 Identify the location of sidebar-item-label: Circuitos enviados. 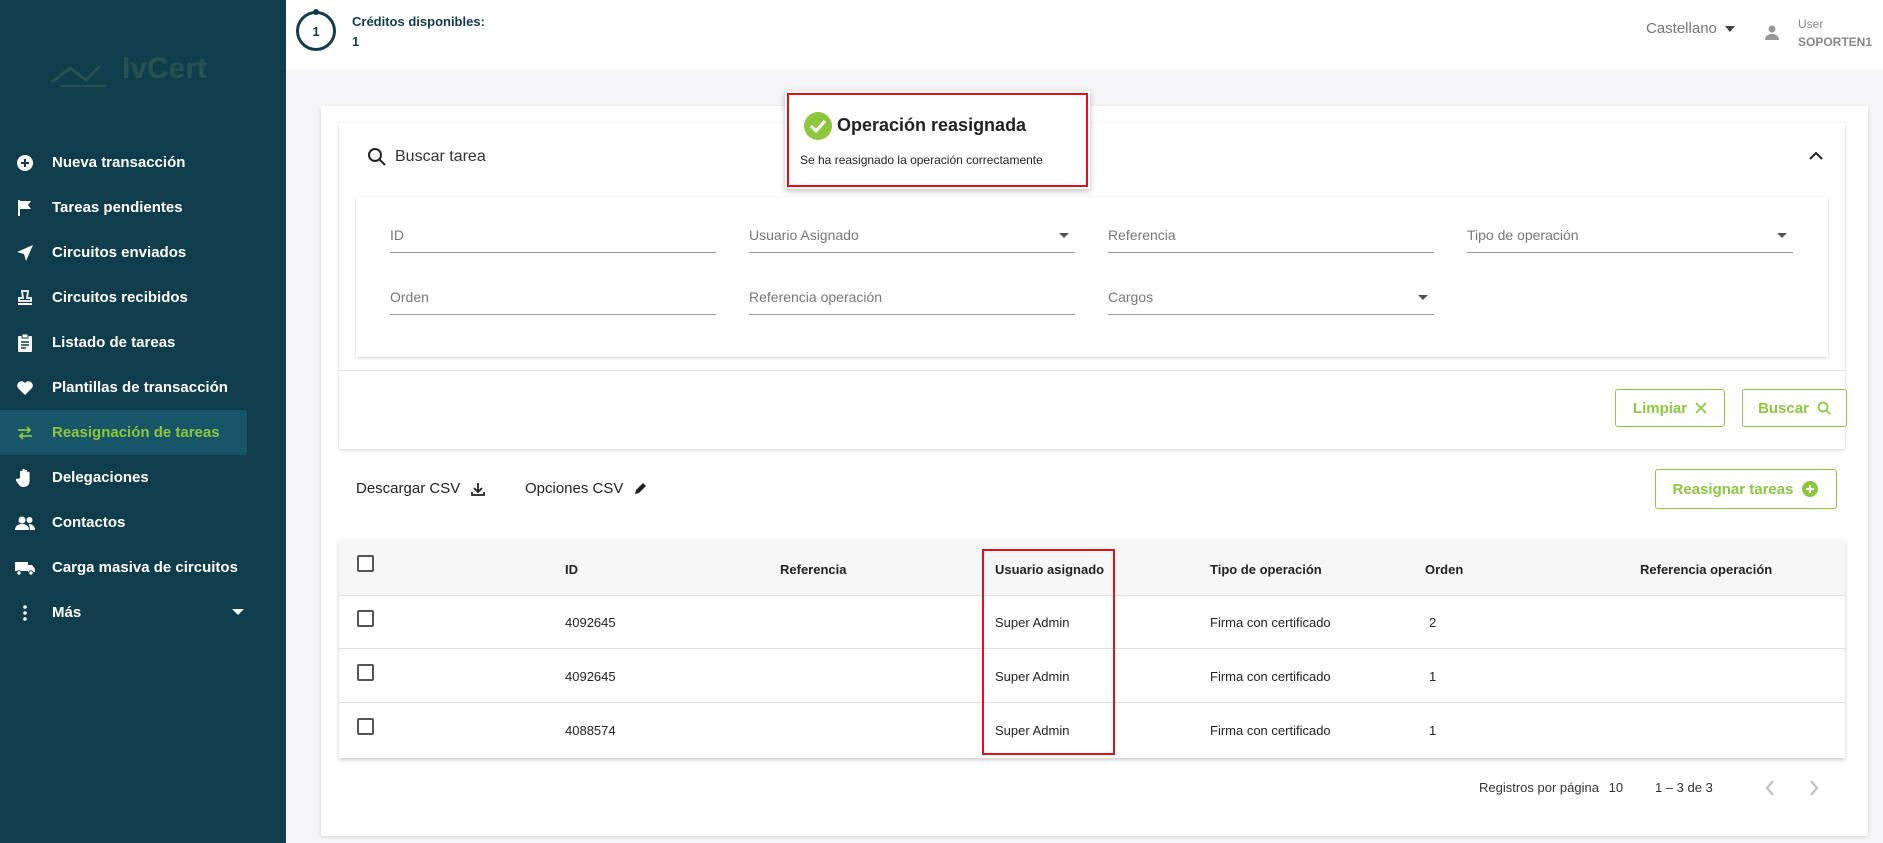
(119, 252).